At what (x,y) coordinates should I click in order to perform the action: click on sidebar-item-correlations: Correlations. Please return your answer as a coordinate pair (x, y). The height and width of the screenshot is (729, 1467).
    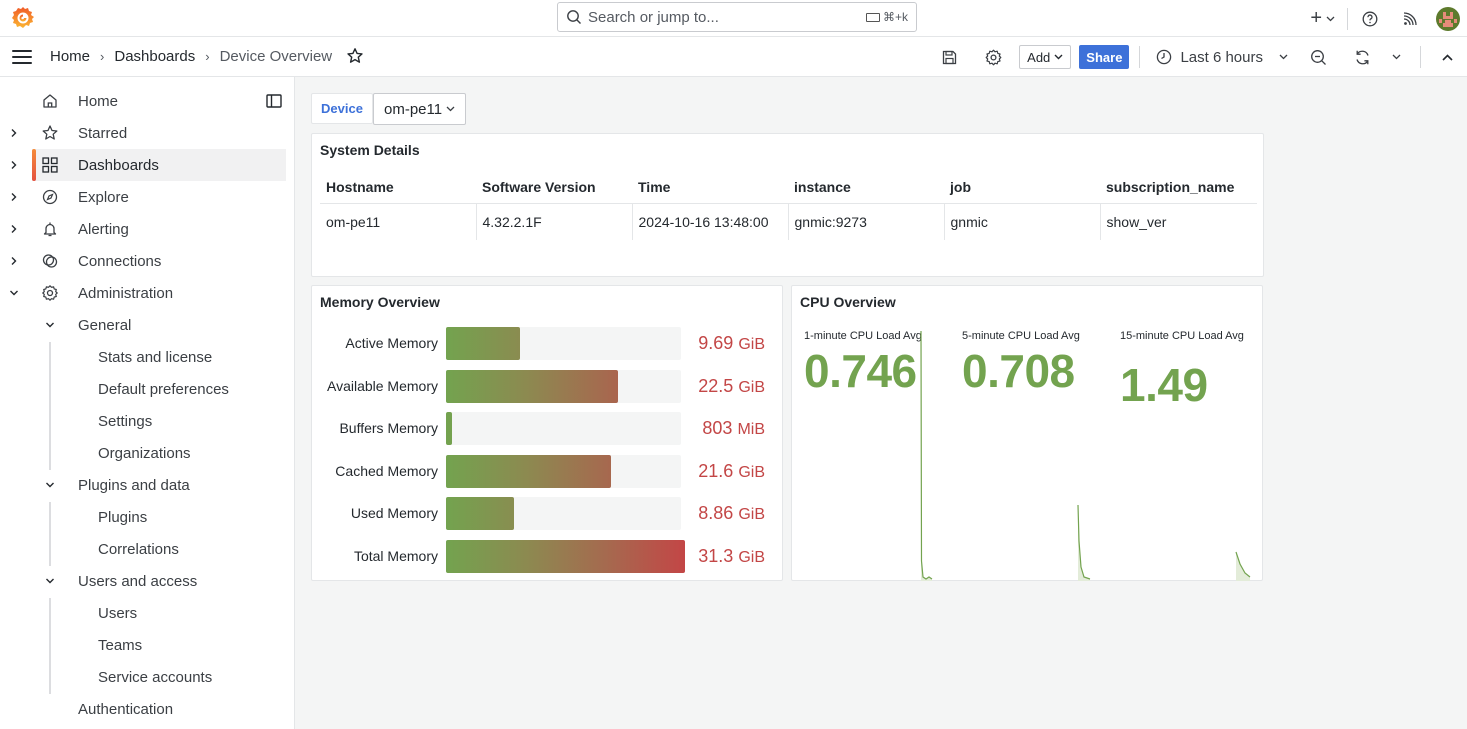
    Looking at the image, I should click on (143, 549).